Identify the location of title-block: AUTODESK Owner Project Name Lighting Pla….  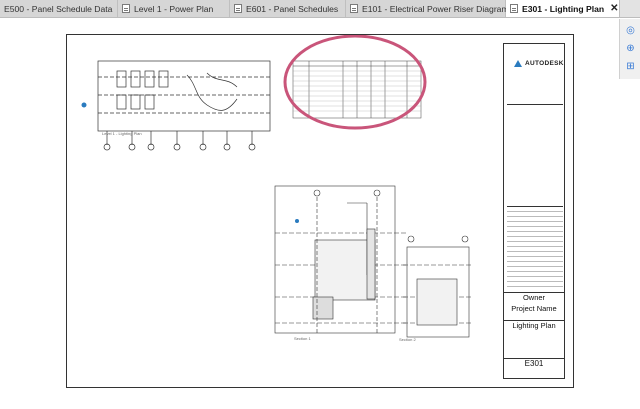
(534, 211).